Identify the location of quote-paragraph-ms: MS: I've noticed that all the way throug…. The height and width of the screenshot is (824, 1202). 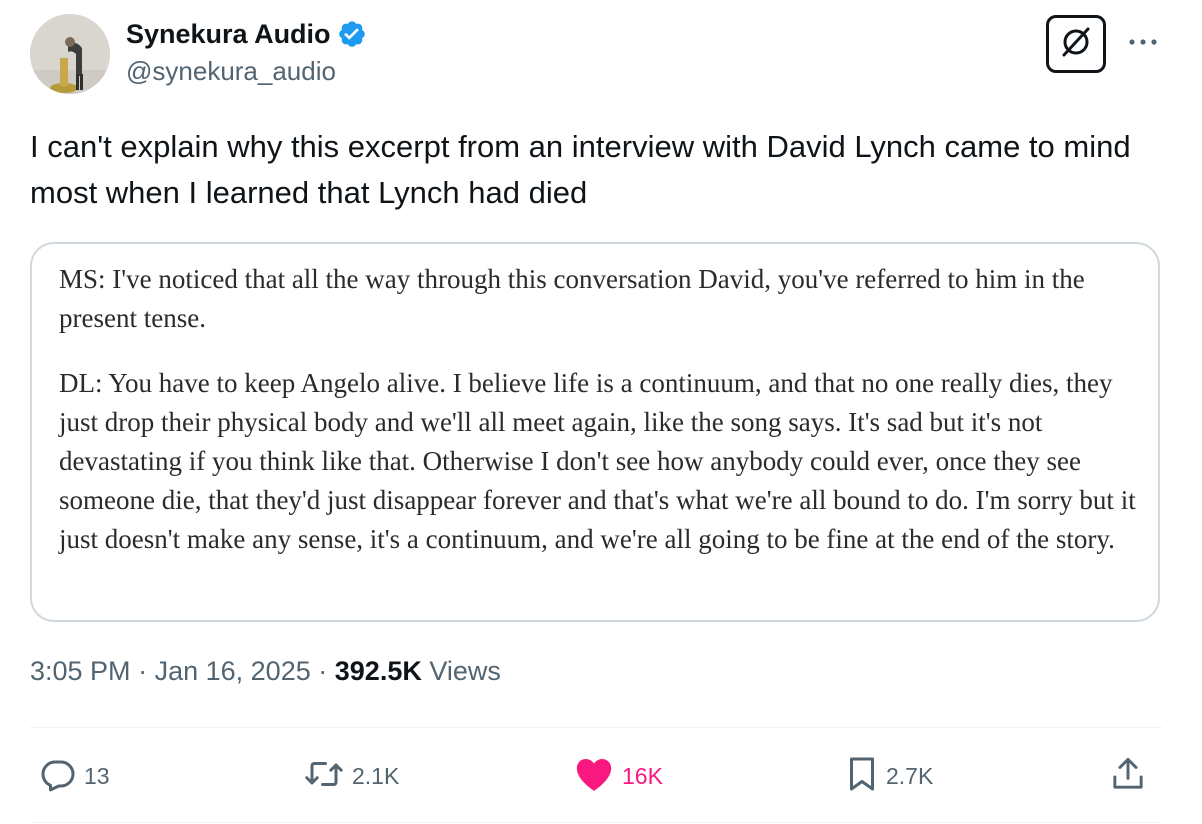
(572, 298).